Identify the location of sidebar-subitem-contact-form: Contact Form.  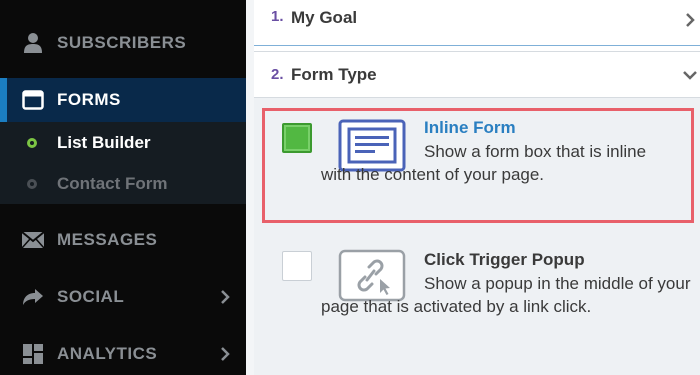
(123, 183).